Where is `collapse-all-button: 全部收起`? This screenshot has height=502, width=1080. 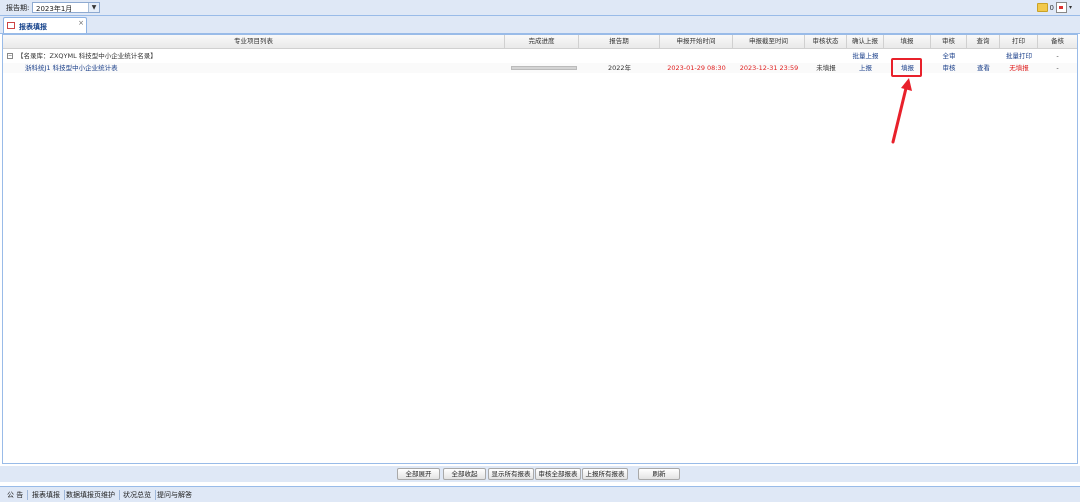
collapse-all-button: 全部收起 is located at coordinates (464, 474).